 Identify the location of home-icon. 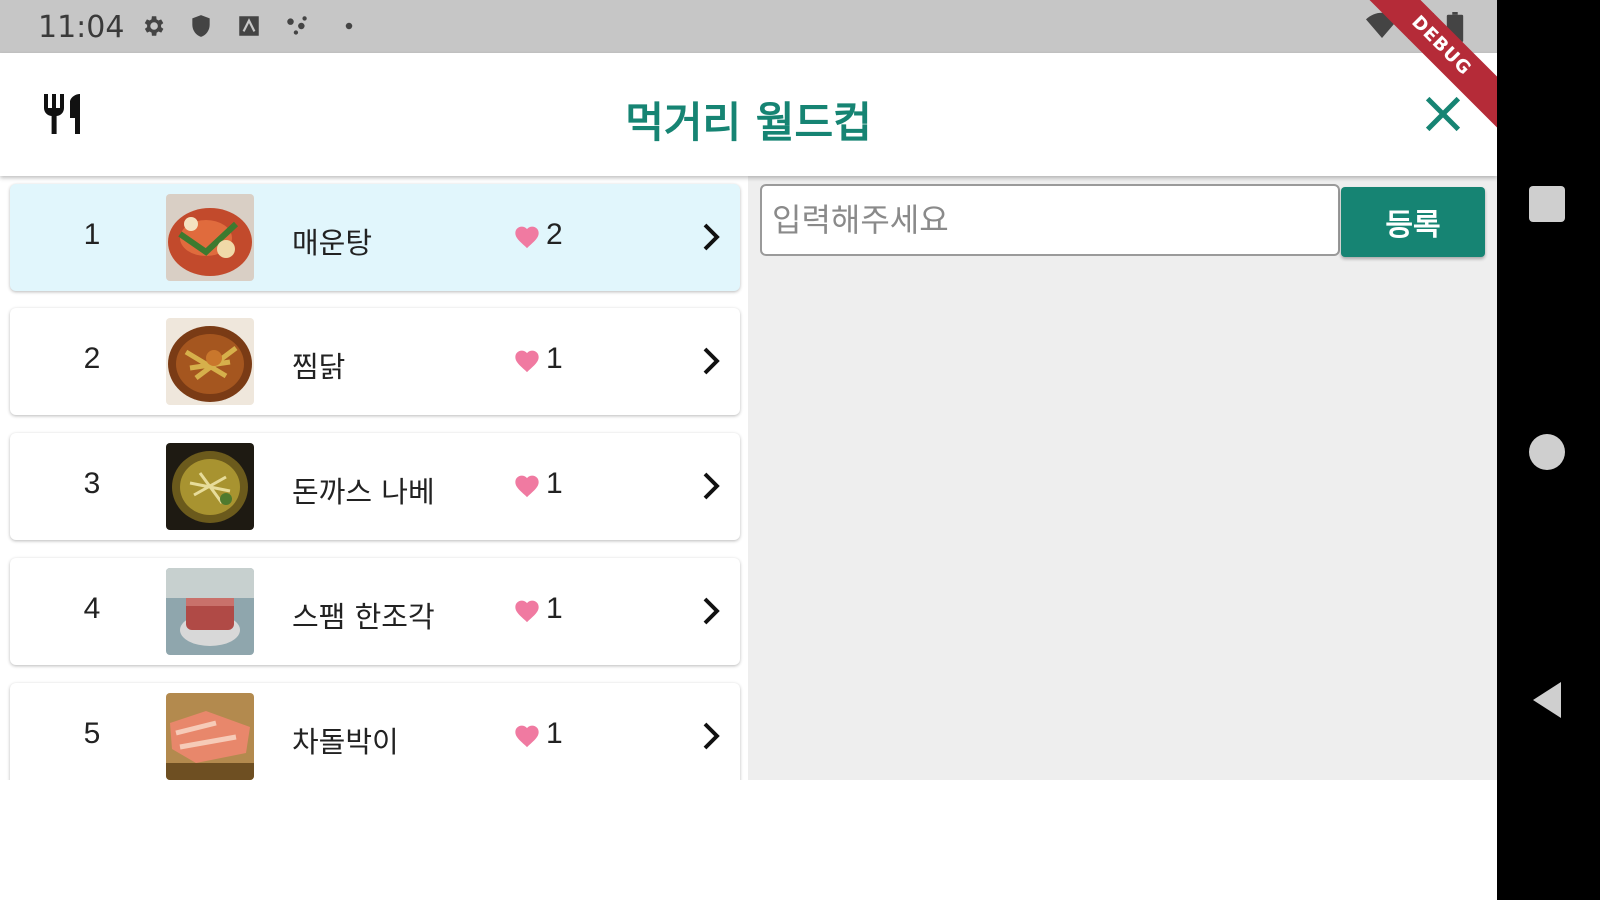
(1547, 452).